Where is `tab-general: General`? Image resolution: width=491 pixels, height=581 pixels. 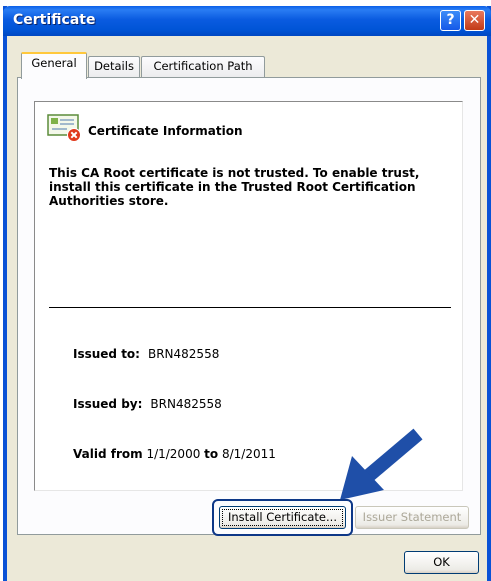 tab-general: General is located at coordinates (54, 65).